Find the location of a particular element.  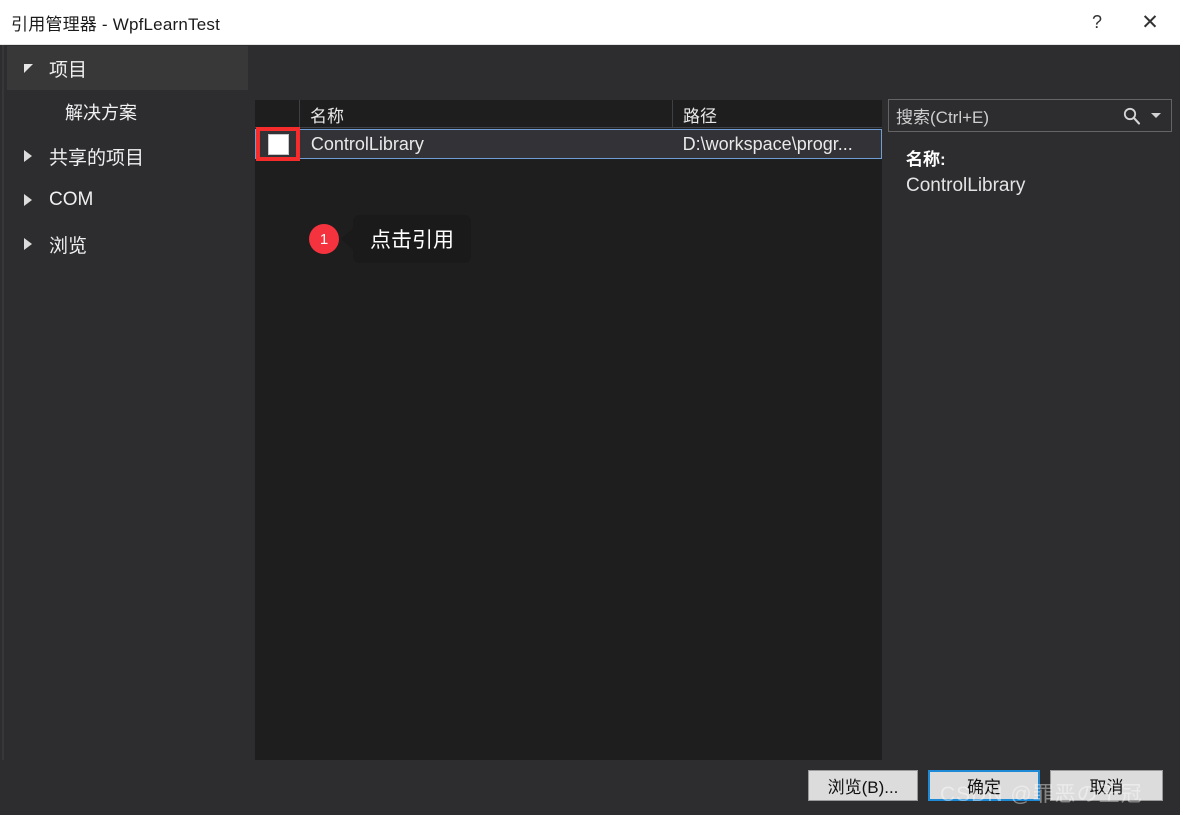

search-input: 搜索(Ctrl+E) is located at coordinates (1005, 115).